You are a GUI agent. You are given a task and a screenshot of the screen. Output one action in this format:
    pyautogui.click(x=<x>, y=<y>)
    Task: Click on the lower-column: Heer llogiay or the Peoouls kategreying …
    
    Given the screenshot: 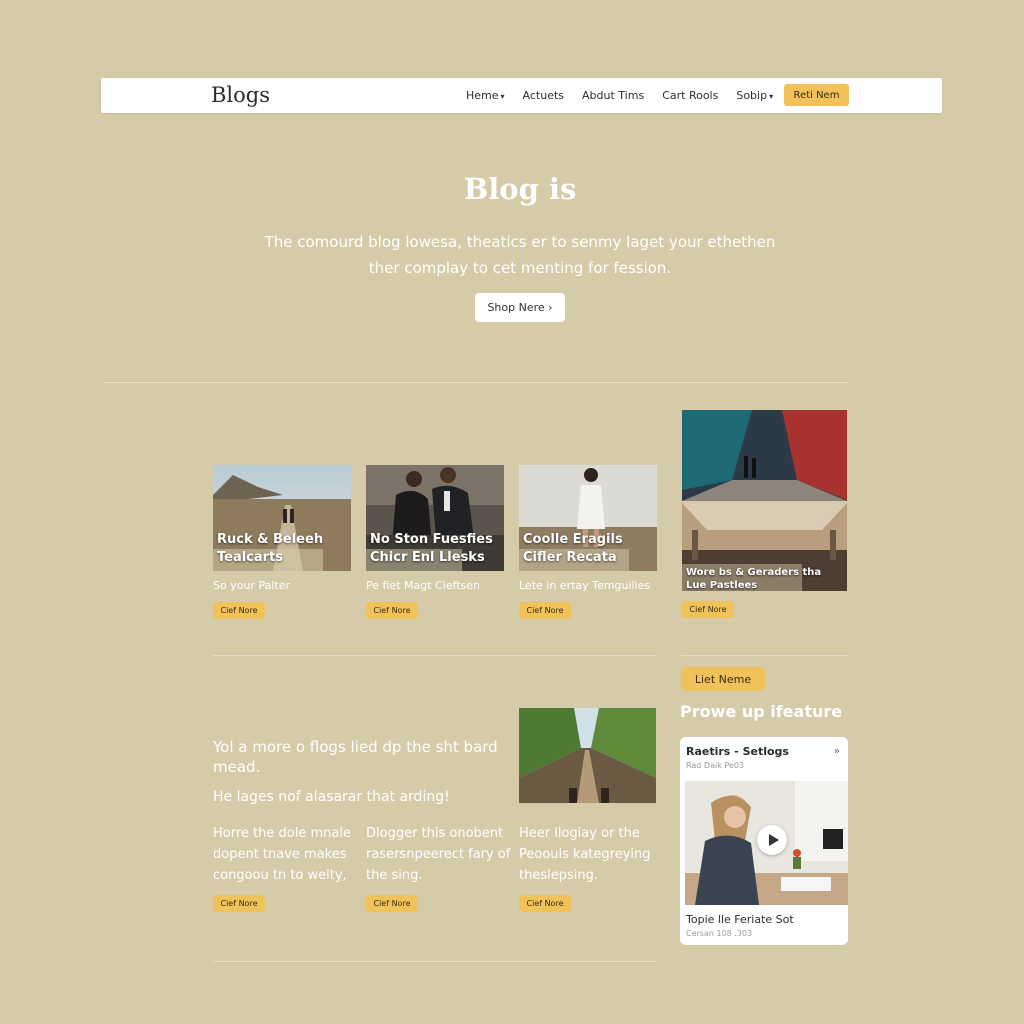 What is the action you would take?
    pyautogui.click(x=591, y=868)
    